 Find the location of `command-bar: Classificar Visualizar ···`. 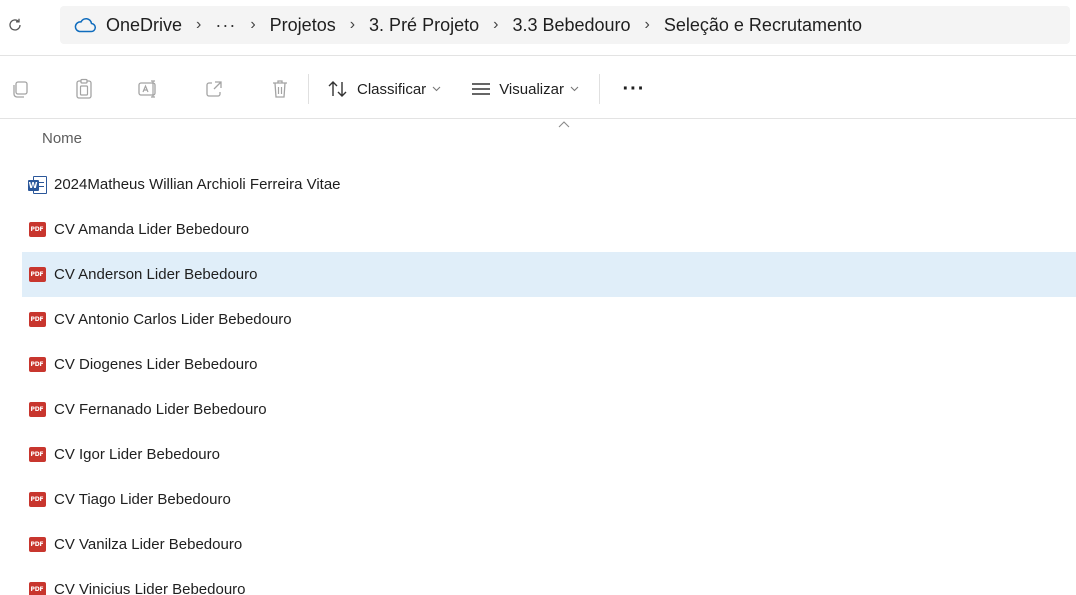

command-bar: Classificar Visualizar ··· is located at coordinates (538, 89).